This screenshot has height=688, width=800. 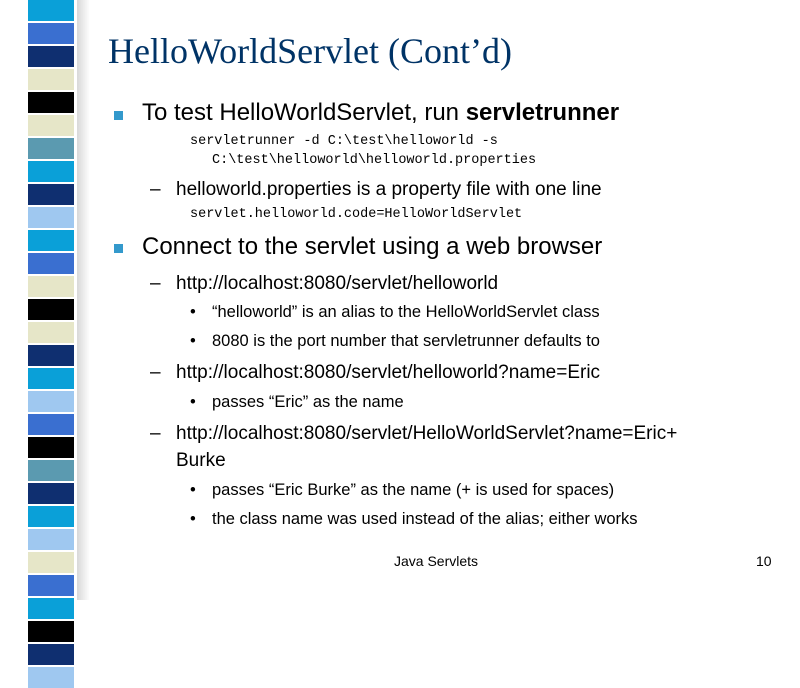 I want to click on sidebar-shadow, so click(x=83, y=300).